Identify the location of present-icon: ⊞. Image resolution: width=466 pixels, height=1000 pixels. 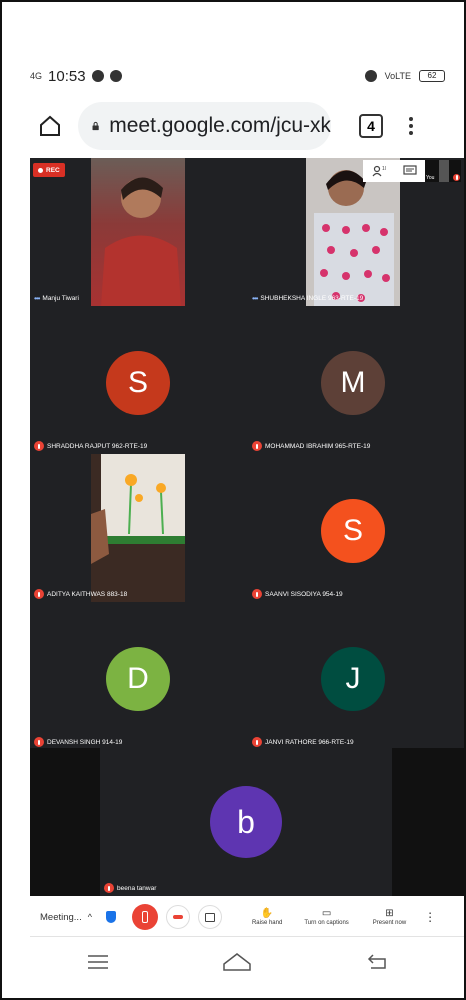
(389, 913).